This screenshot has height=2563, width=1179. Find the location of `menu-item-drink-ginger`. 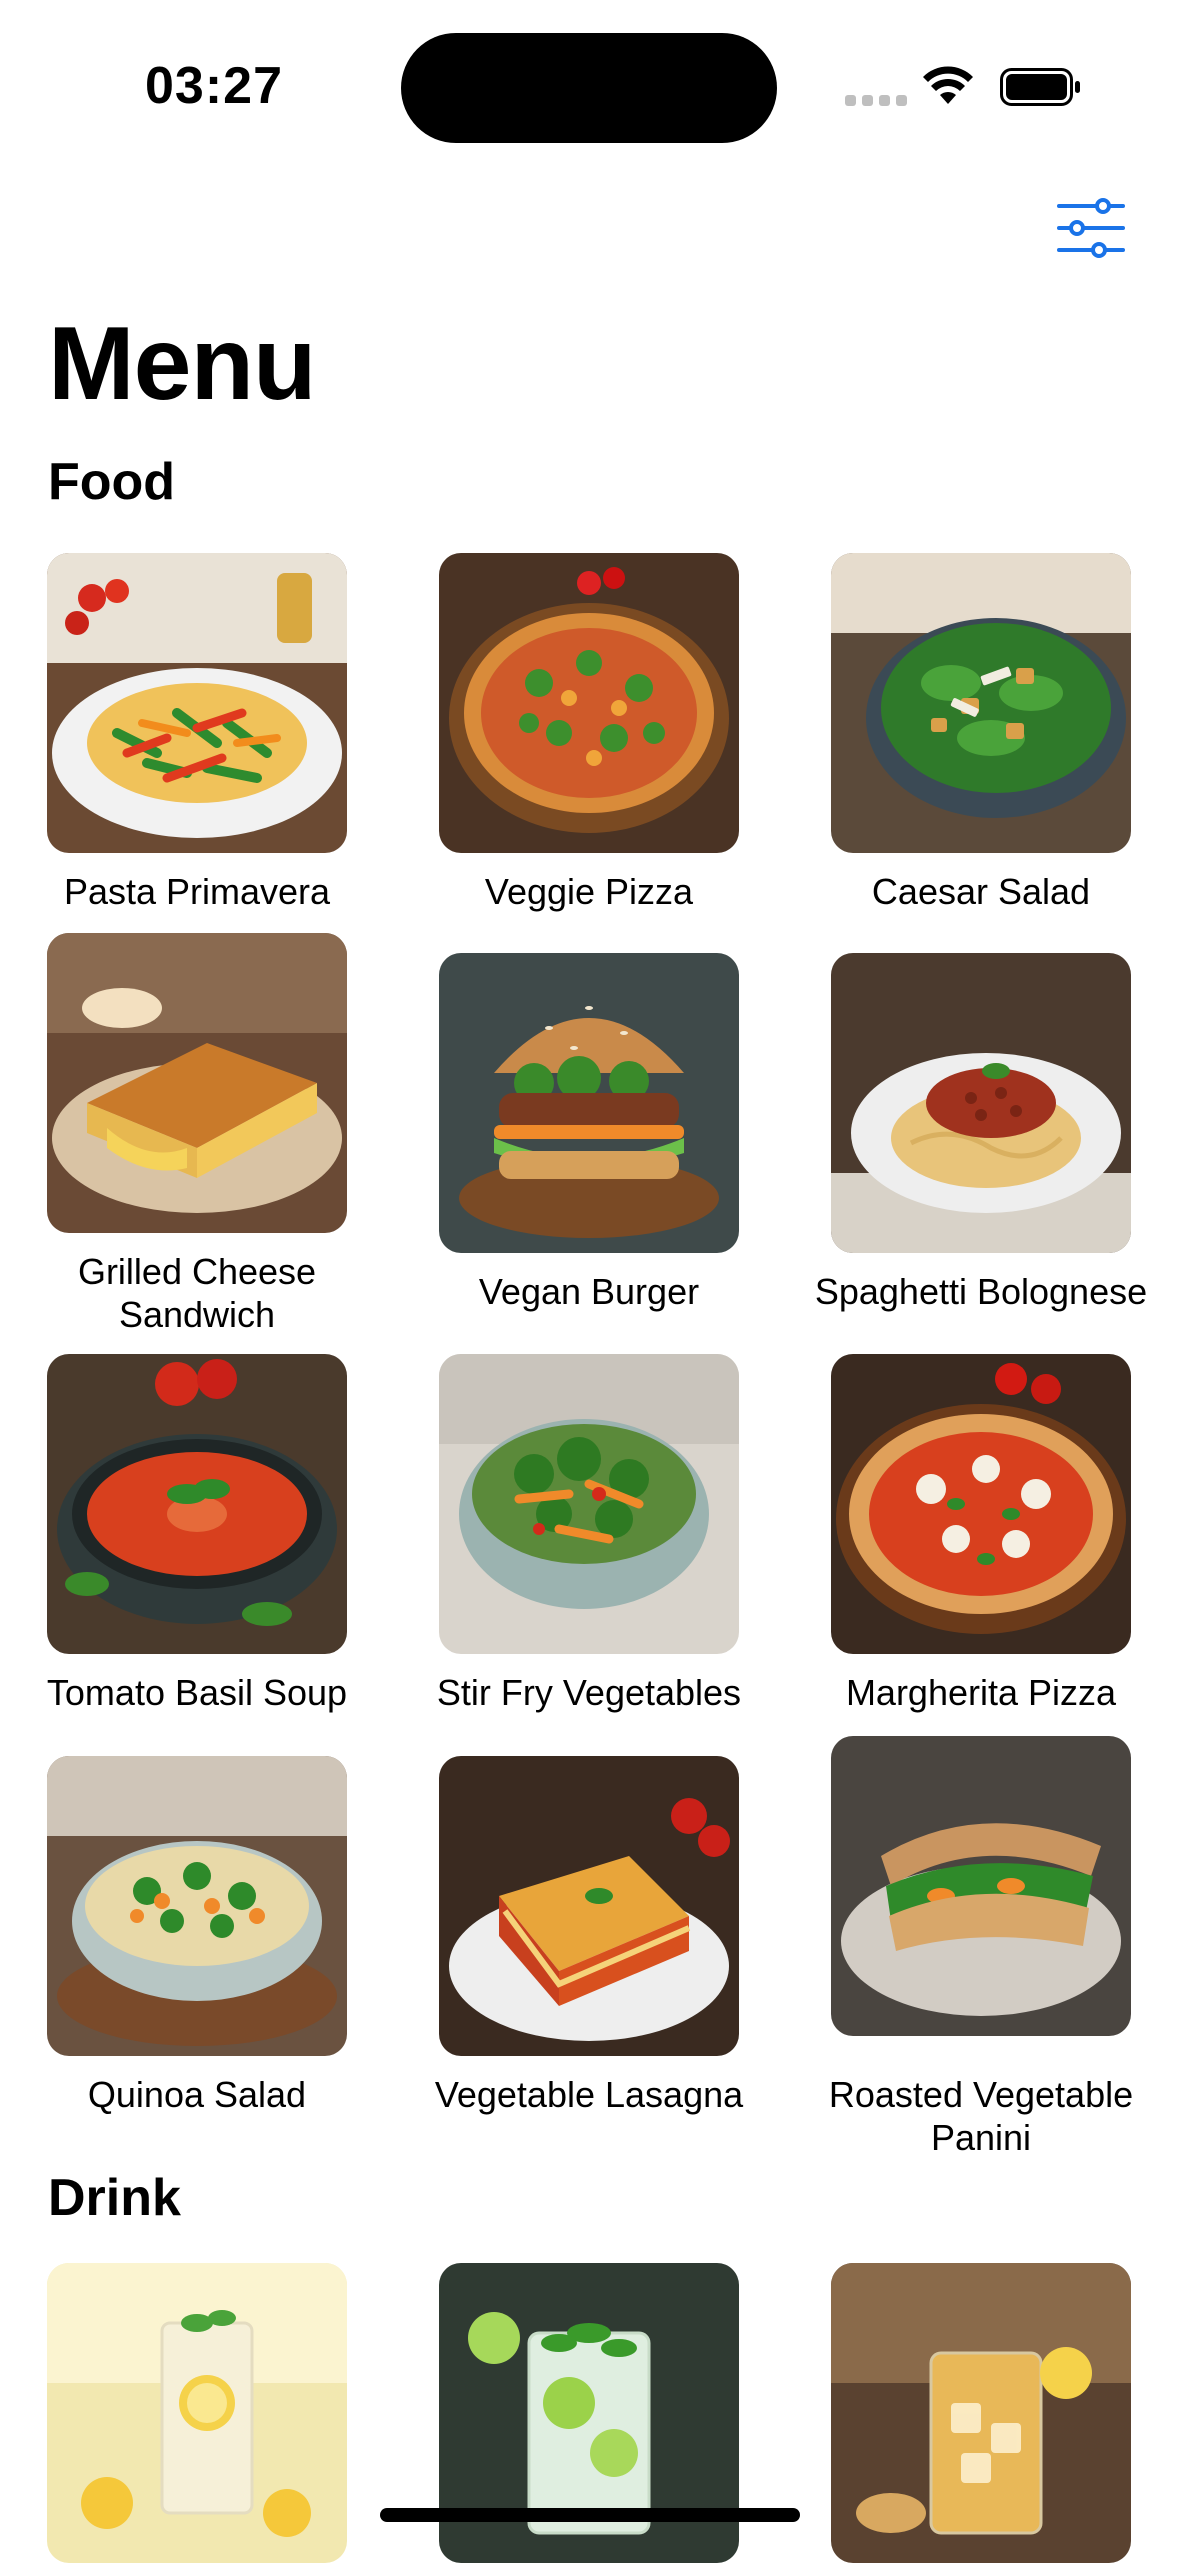

menu-item-drink-ginger is located at coordinates (981, 2413).